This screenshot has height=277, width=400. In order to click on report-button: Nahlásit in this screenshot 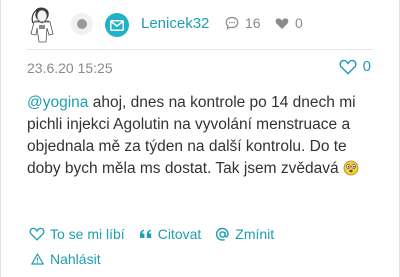, I will do `click(66, 259)`.